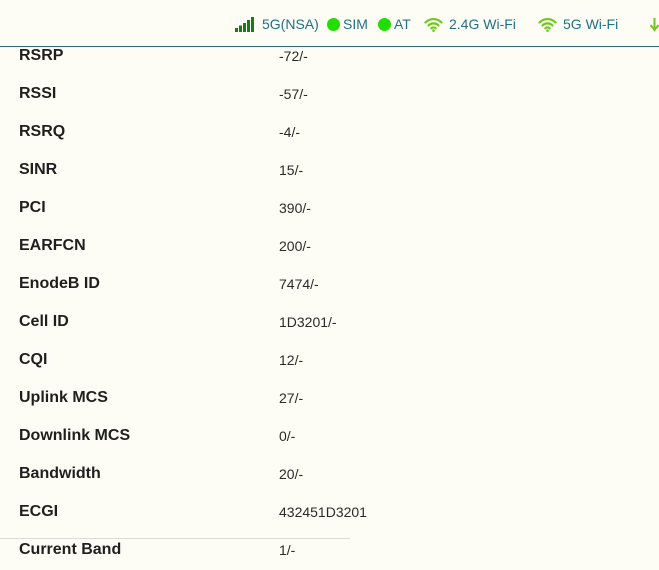 This screenshot has width=659, height=570. What do you see at coordinates (38, 169) in the screenshot?
I see `row-label: SINR` at bounding box center [38, 169].